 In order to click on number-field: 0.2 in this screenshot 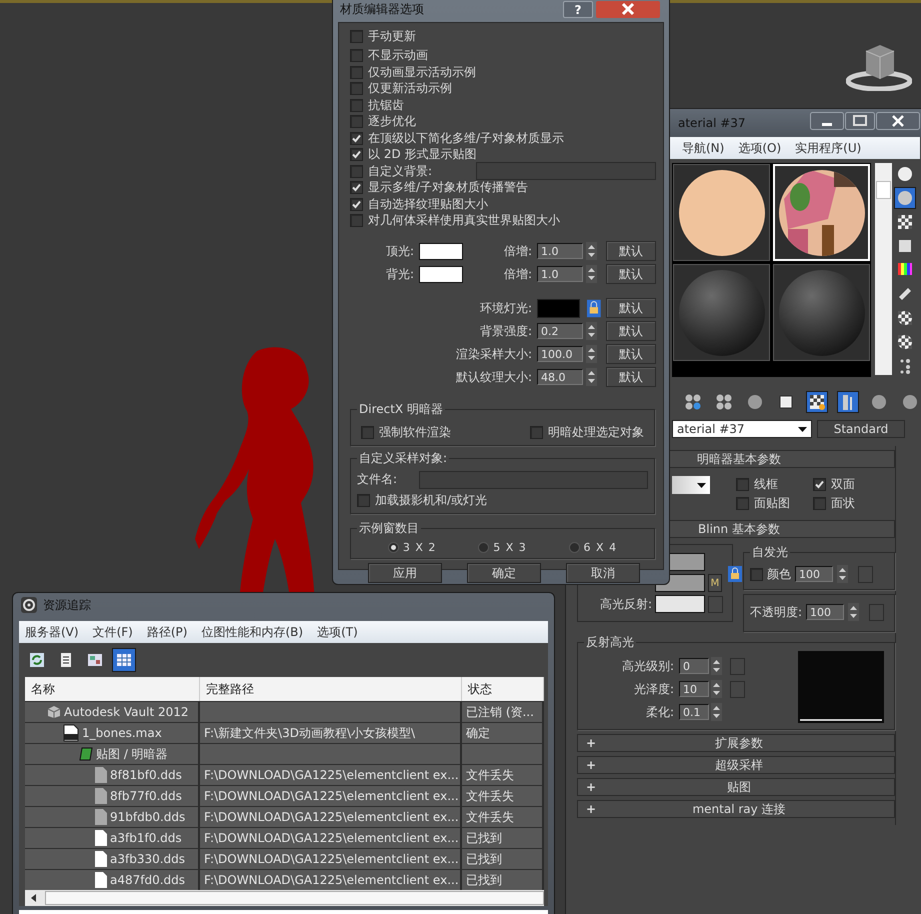, I will do `click(560, 331)`.